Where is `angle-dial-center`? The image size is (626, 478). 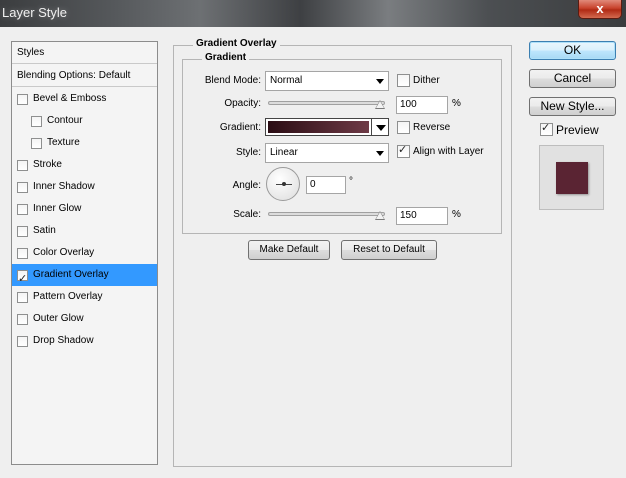
angle-dial-center is located at coordinates (284, 184).